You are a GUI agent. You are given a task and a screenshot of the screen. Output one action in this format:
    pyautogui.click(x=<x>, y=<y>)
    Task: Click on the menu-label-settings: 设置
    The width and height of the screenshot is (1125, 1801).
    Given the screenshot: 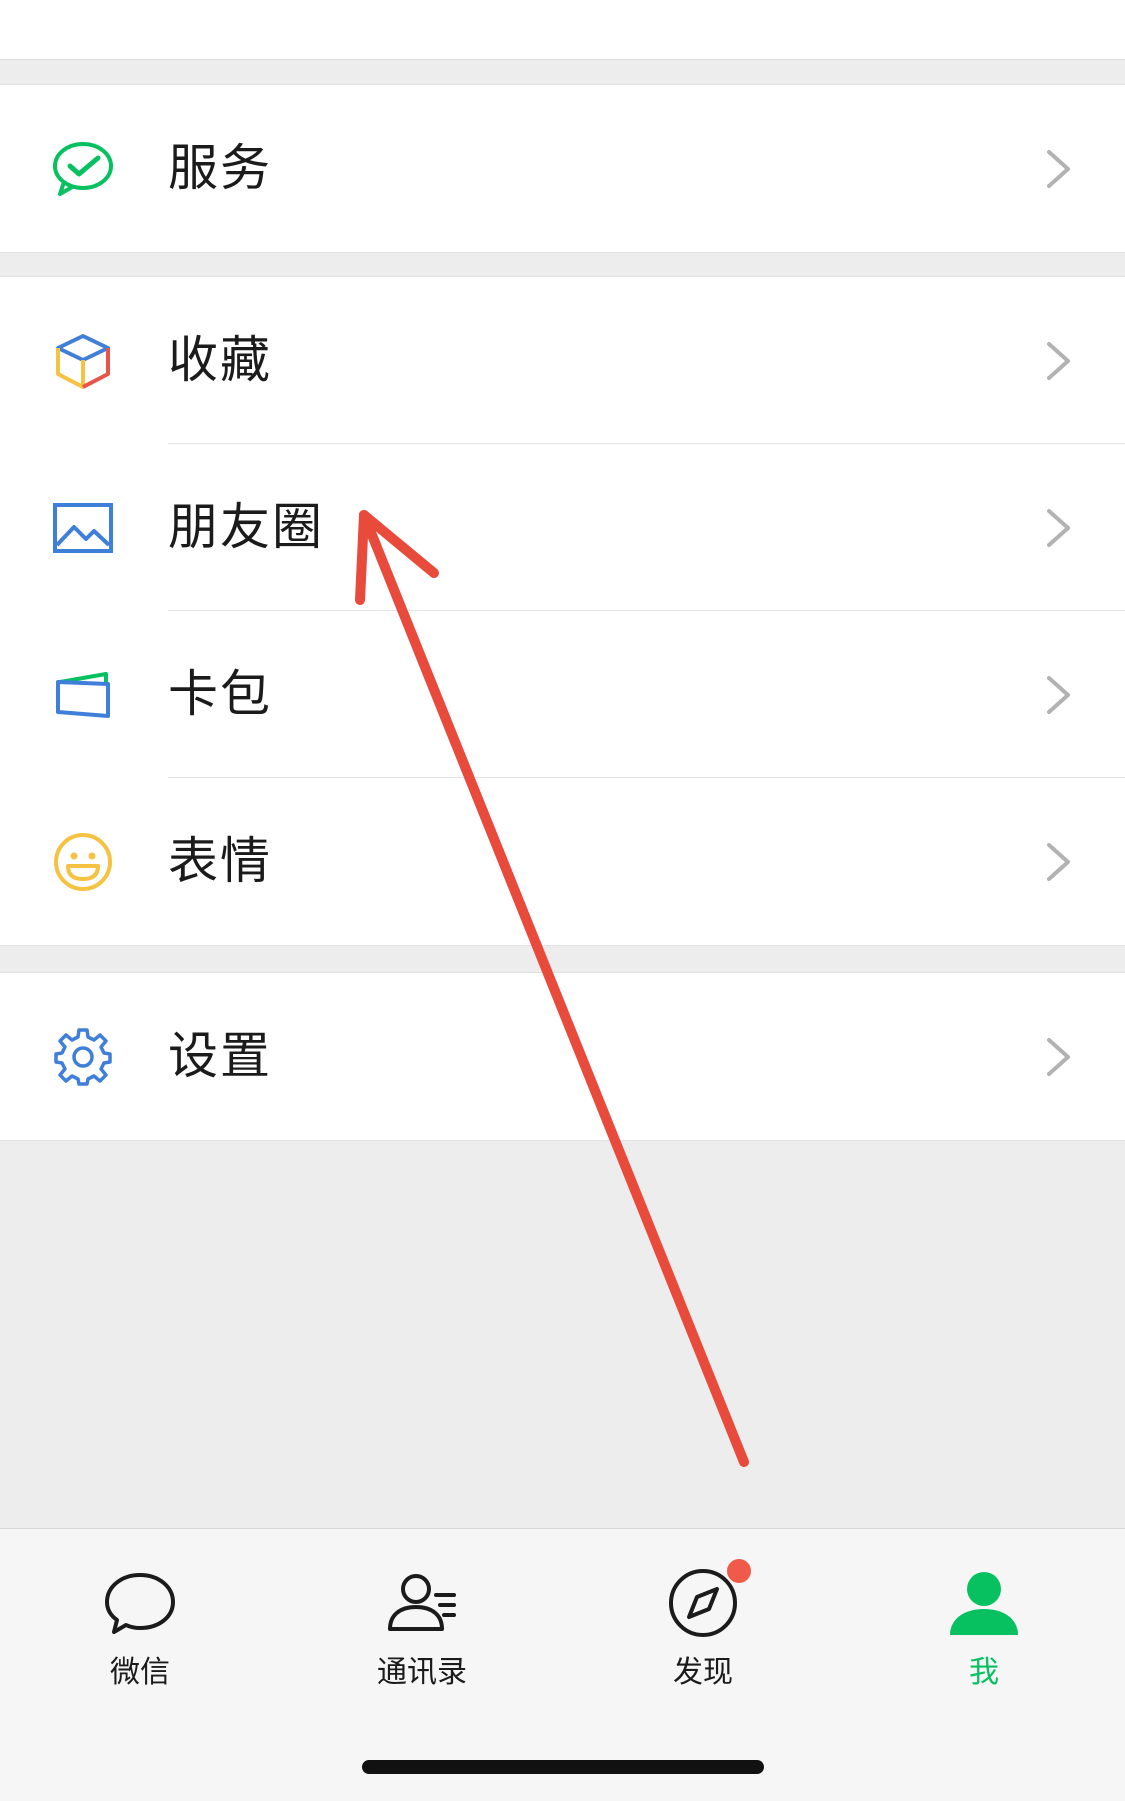 What is the action you would take?
    pyautogui.click(x=220, y=1056)
    